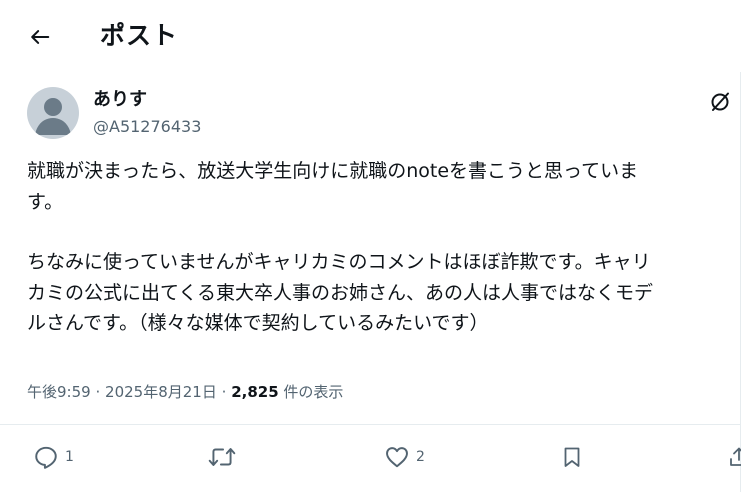 This screenshot has height=492, width=741. What do you see at coordinates (340, 292) in the screenshot?
I see `post-line: カミの公式に出てくる東大卒人事のお姉さん、あの人は人事ではなくモデ` at bounding box center [340, 292].